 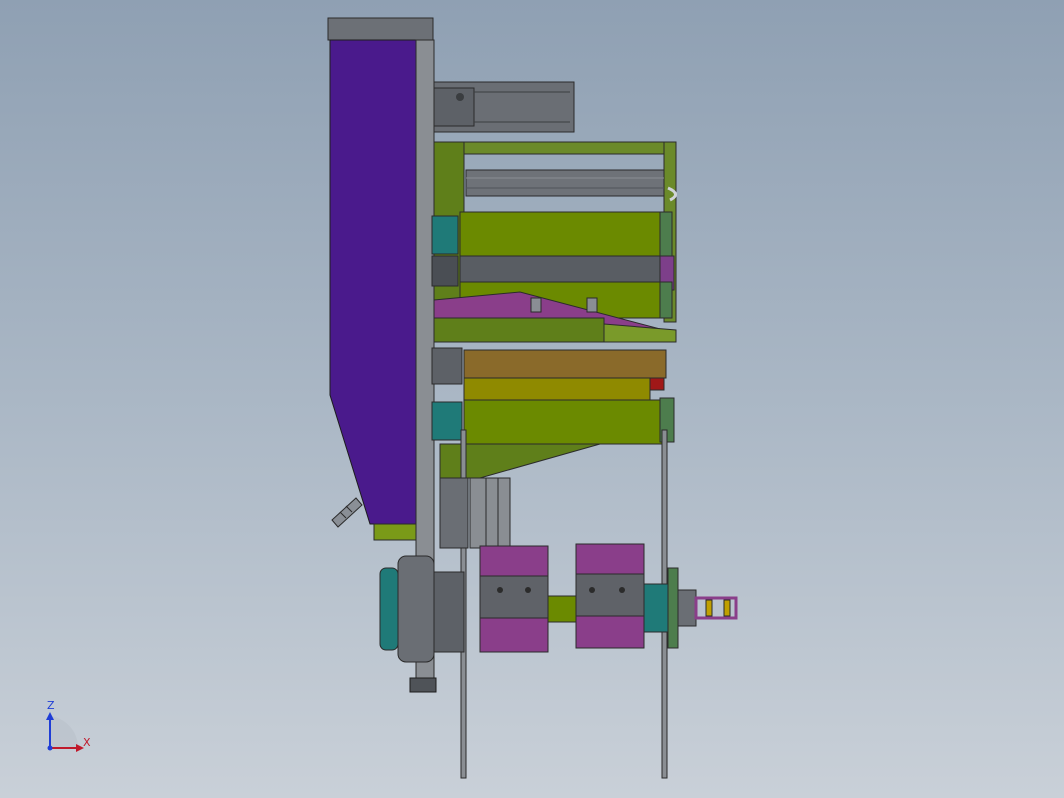 What do you see at coordinates (423, 685) in the screenshot?
I see `foot-block` at bounding box center [423, 685].